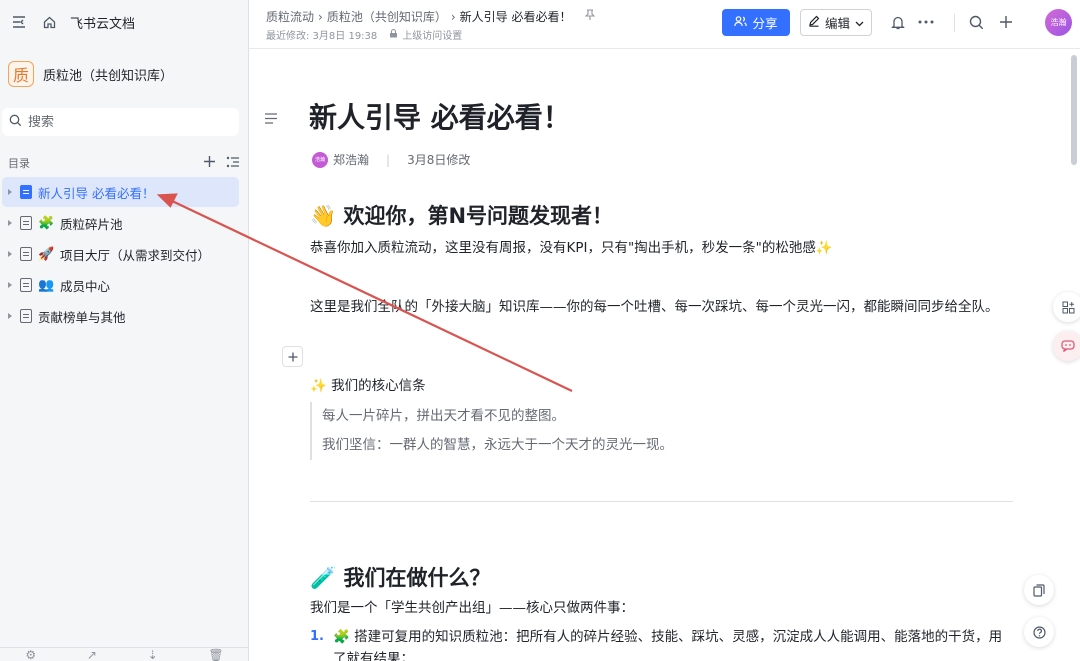 The height and width of the screenshot is (661, 1080). I want to click on puzzle-emoji: 🧩, so click(46, 223).